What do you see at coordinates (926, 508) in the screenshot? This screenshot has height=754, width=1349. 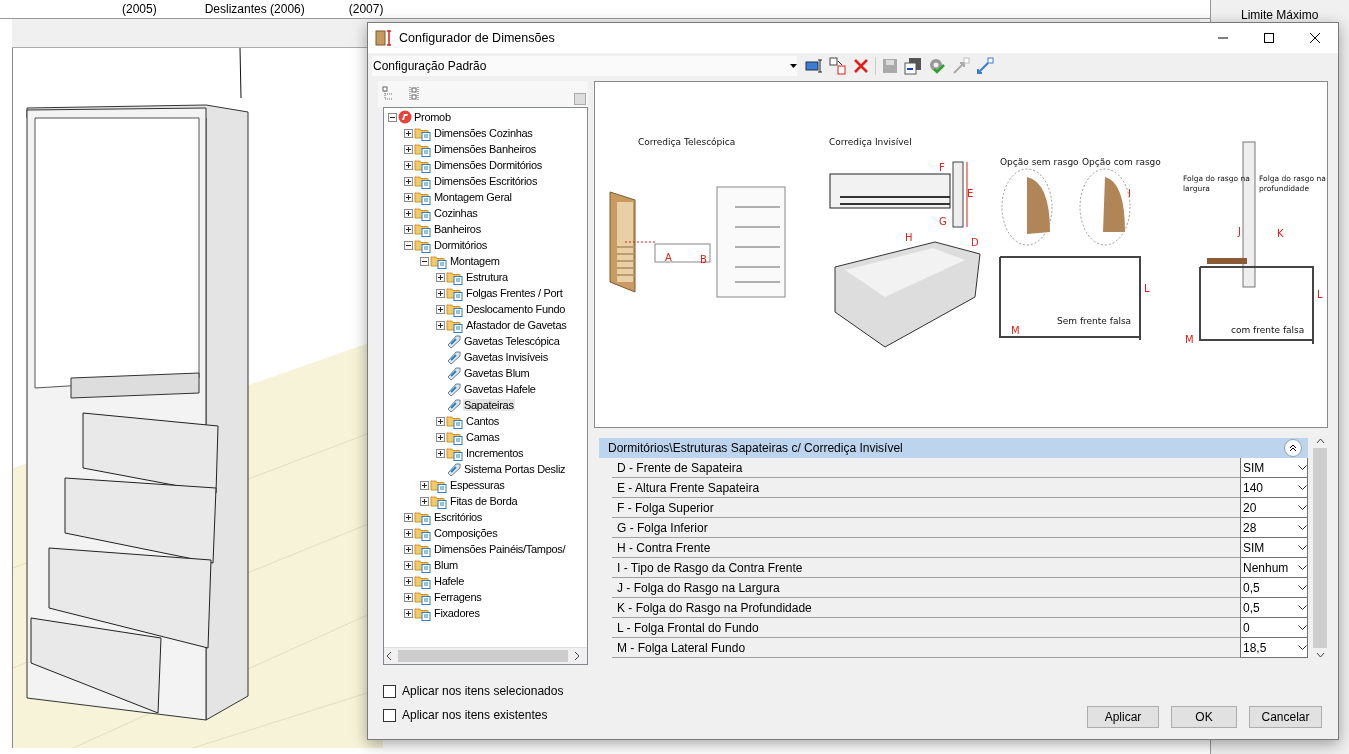 I see `property-label: F - Folga Superior` at bounding box center [926, 508].